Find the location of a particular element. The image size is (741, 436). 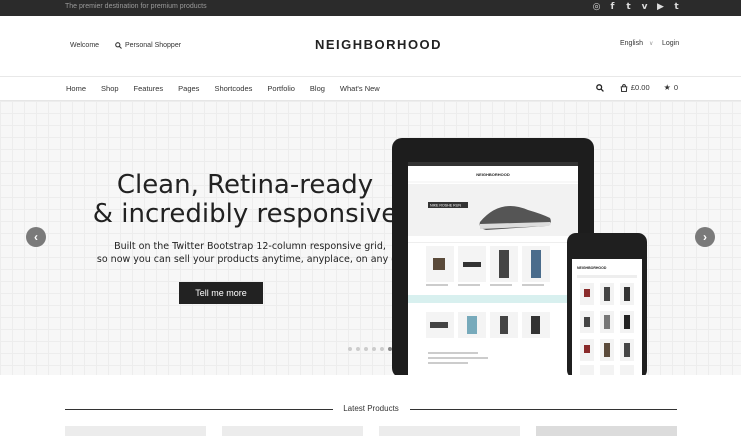

latest-products-title: Latest Products is located at coordinates (371, 408).